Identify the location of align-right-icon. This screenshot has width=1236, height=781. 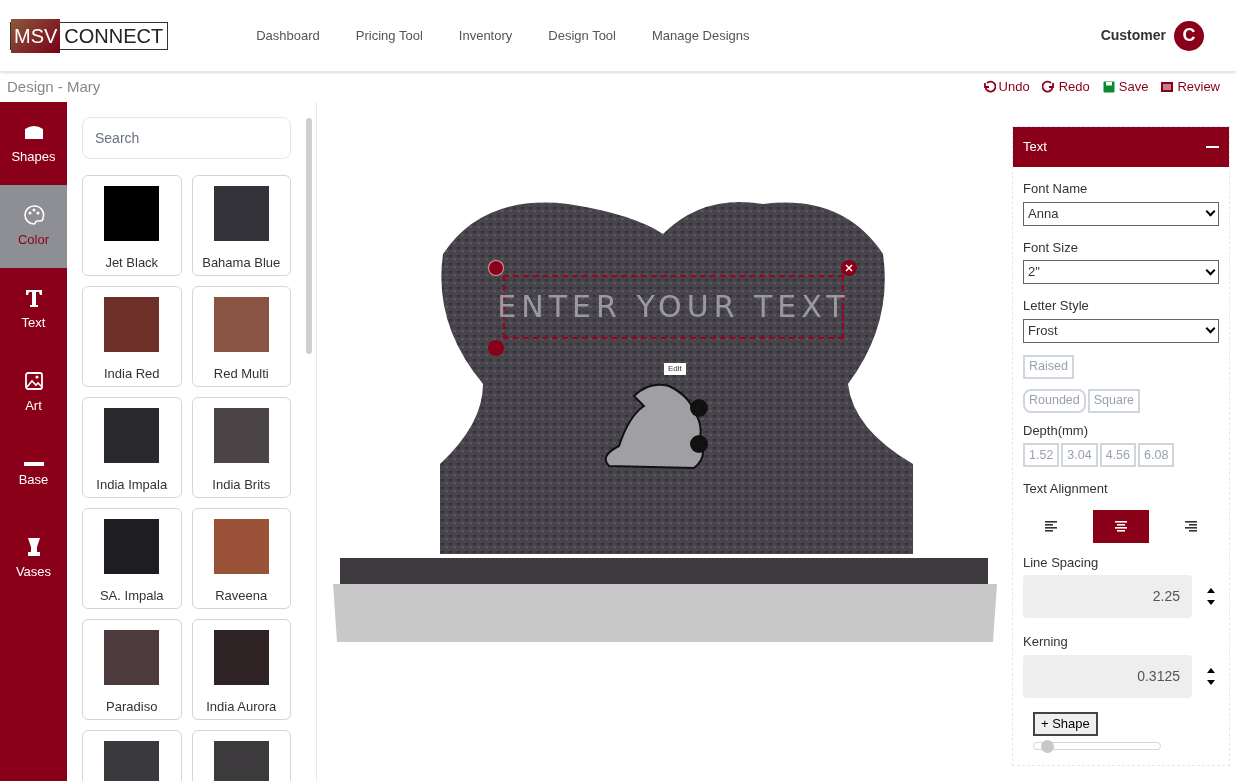
(1191, 526).